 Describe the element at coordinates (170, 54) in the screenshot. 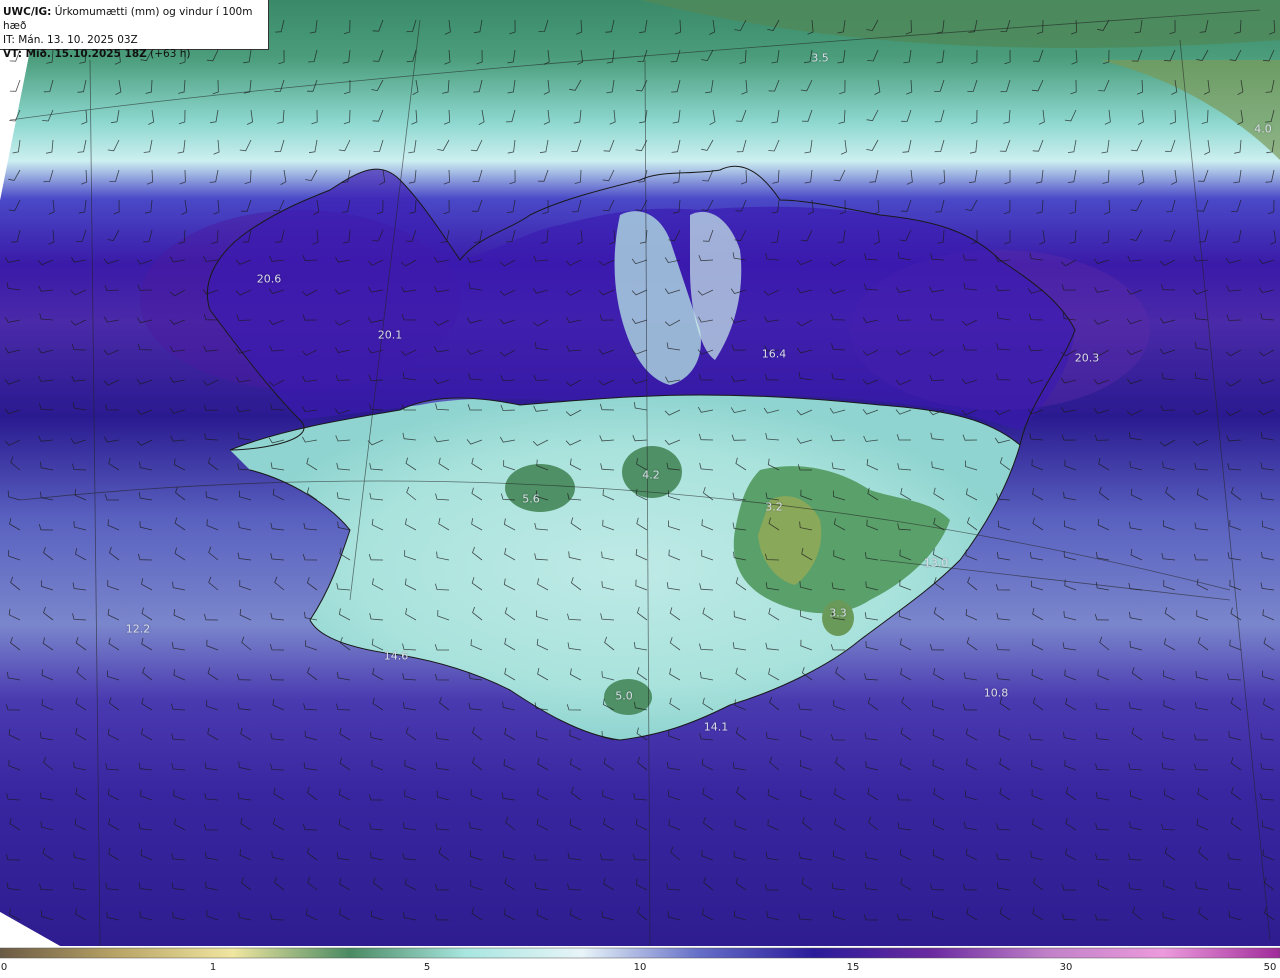

I see `forecast-hour: (+63 h)` at that location.